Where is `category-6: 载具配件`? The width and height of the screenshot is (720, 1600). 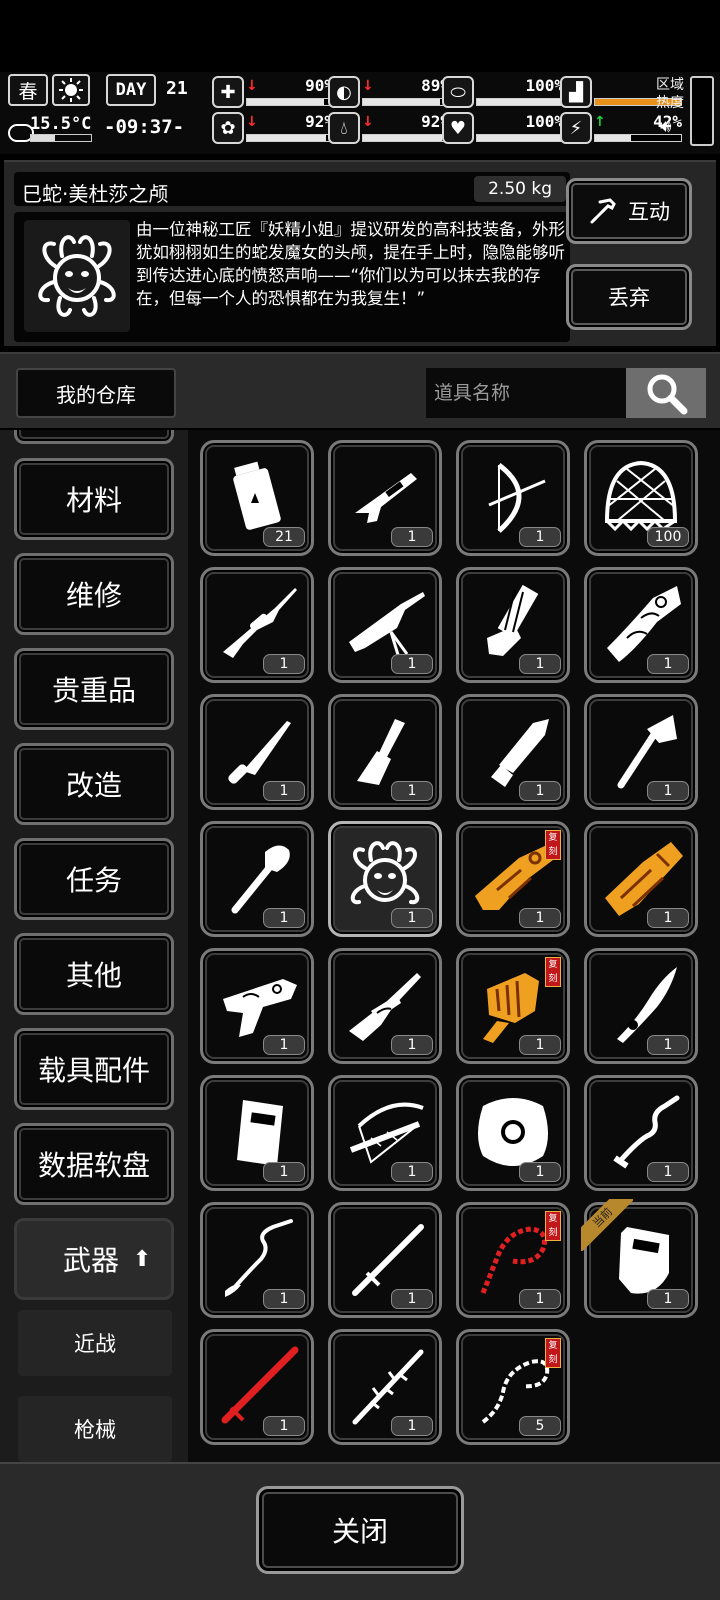
category-6: 载具配件 is located at coordinates (94, 1069).